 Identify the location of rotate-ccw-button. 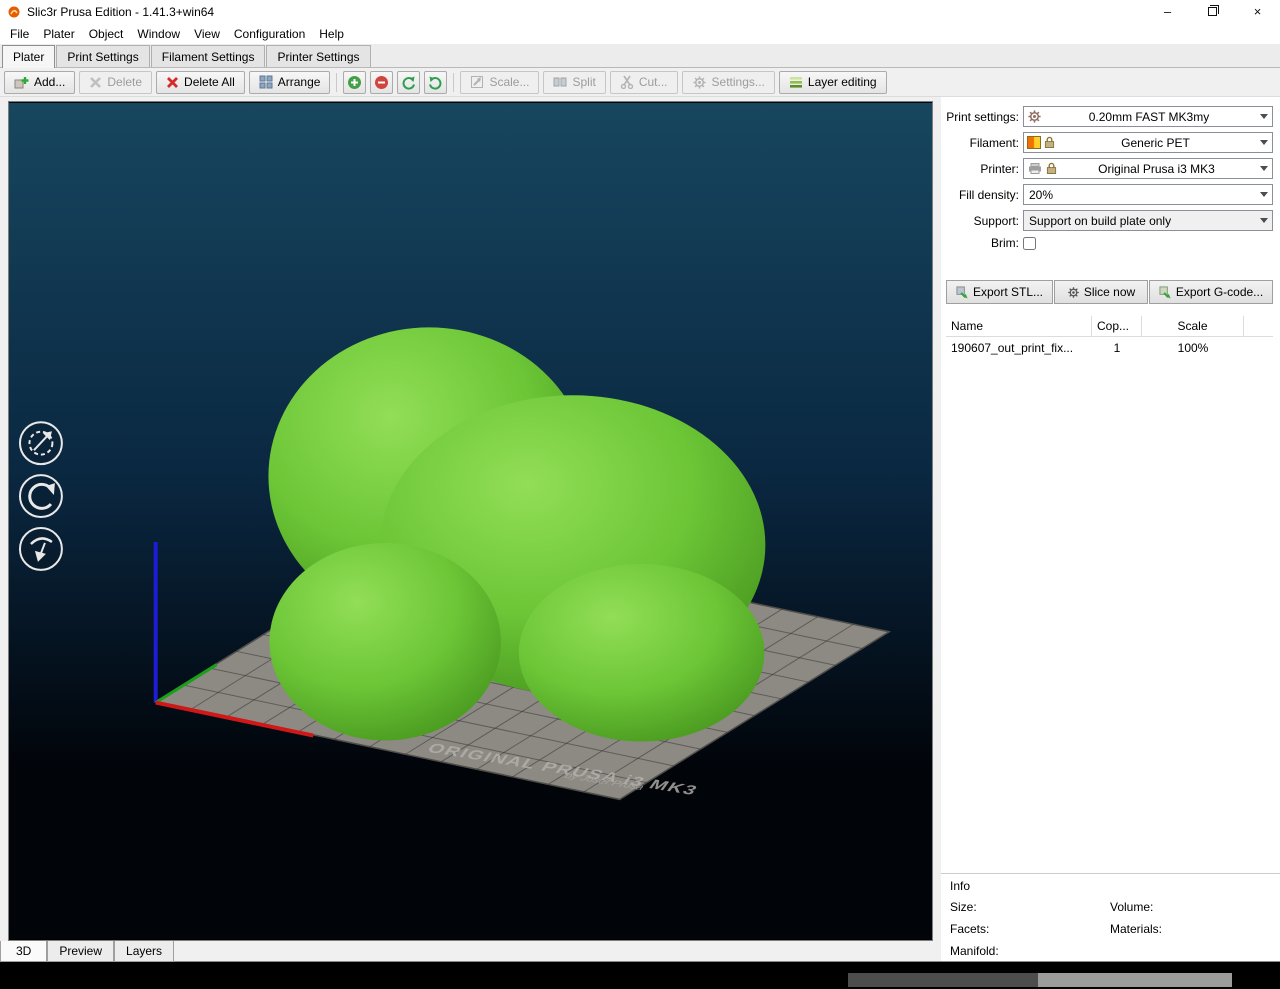
(409, 82).